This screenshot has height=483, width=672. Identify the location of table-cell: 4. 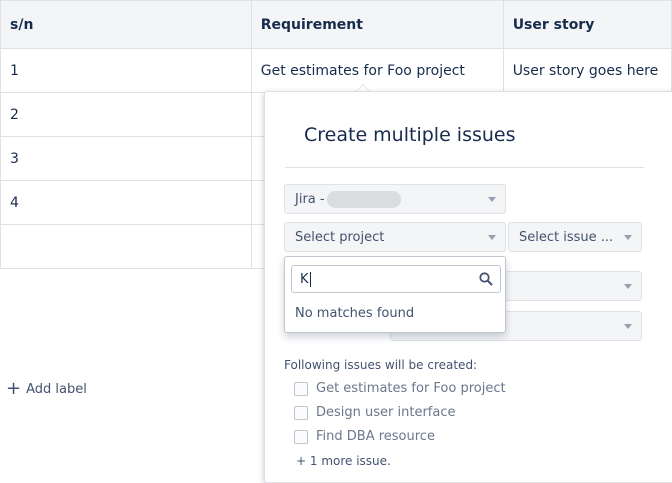
(126, 202).